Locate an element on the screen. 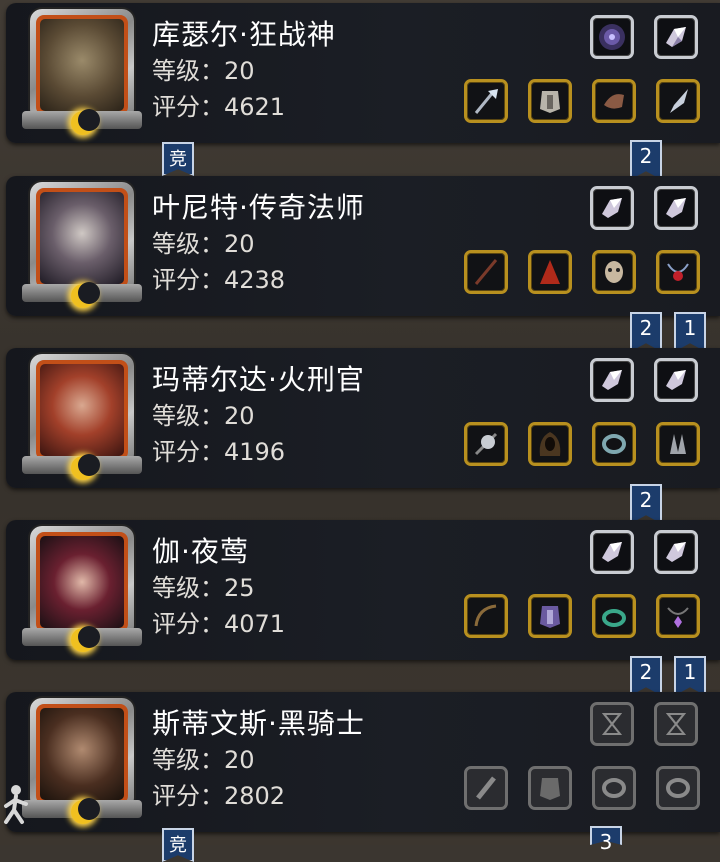 Image resolution: width=720 pixels, height=862 pixels. claw-icon is located at coordinates (678, 444).